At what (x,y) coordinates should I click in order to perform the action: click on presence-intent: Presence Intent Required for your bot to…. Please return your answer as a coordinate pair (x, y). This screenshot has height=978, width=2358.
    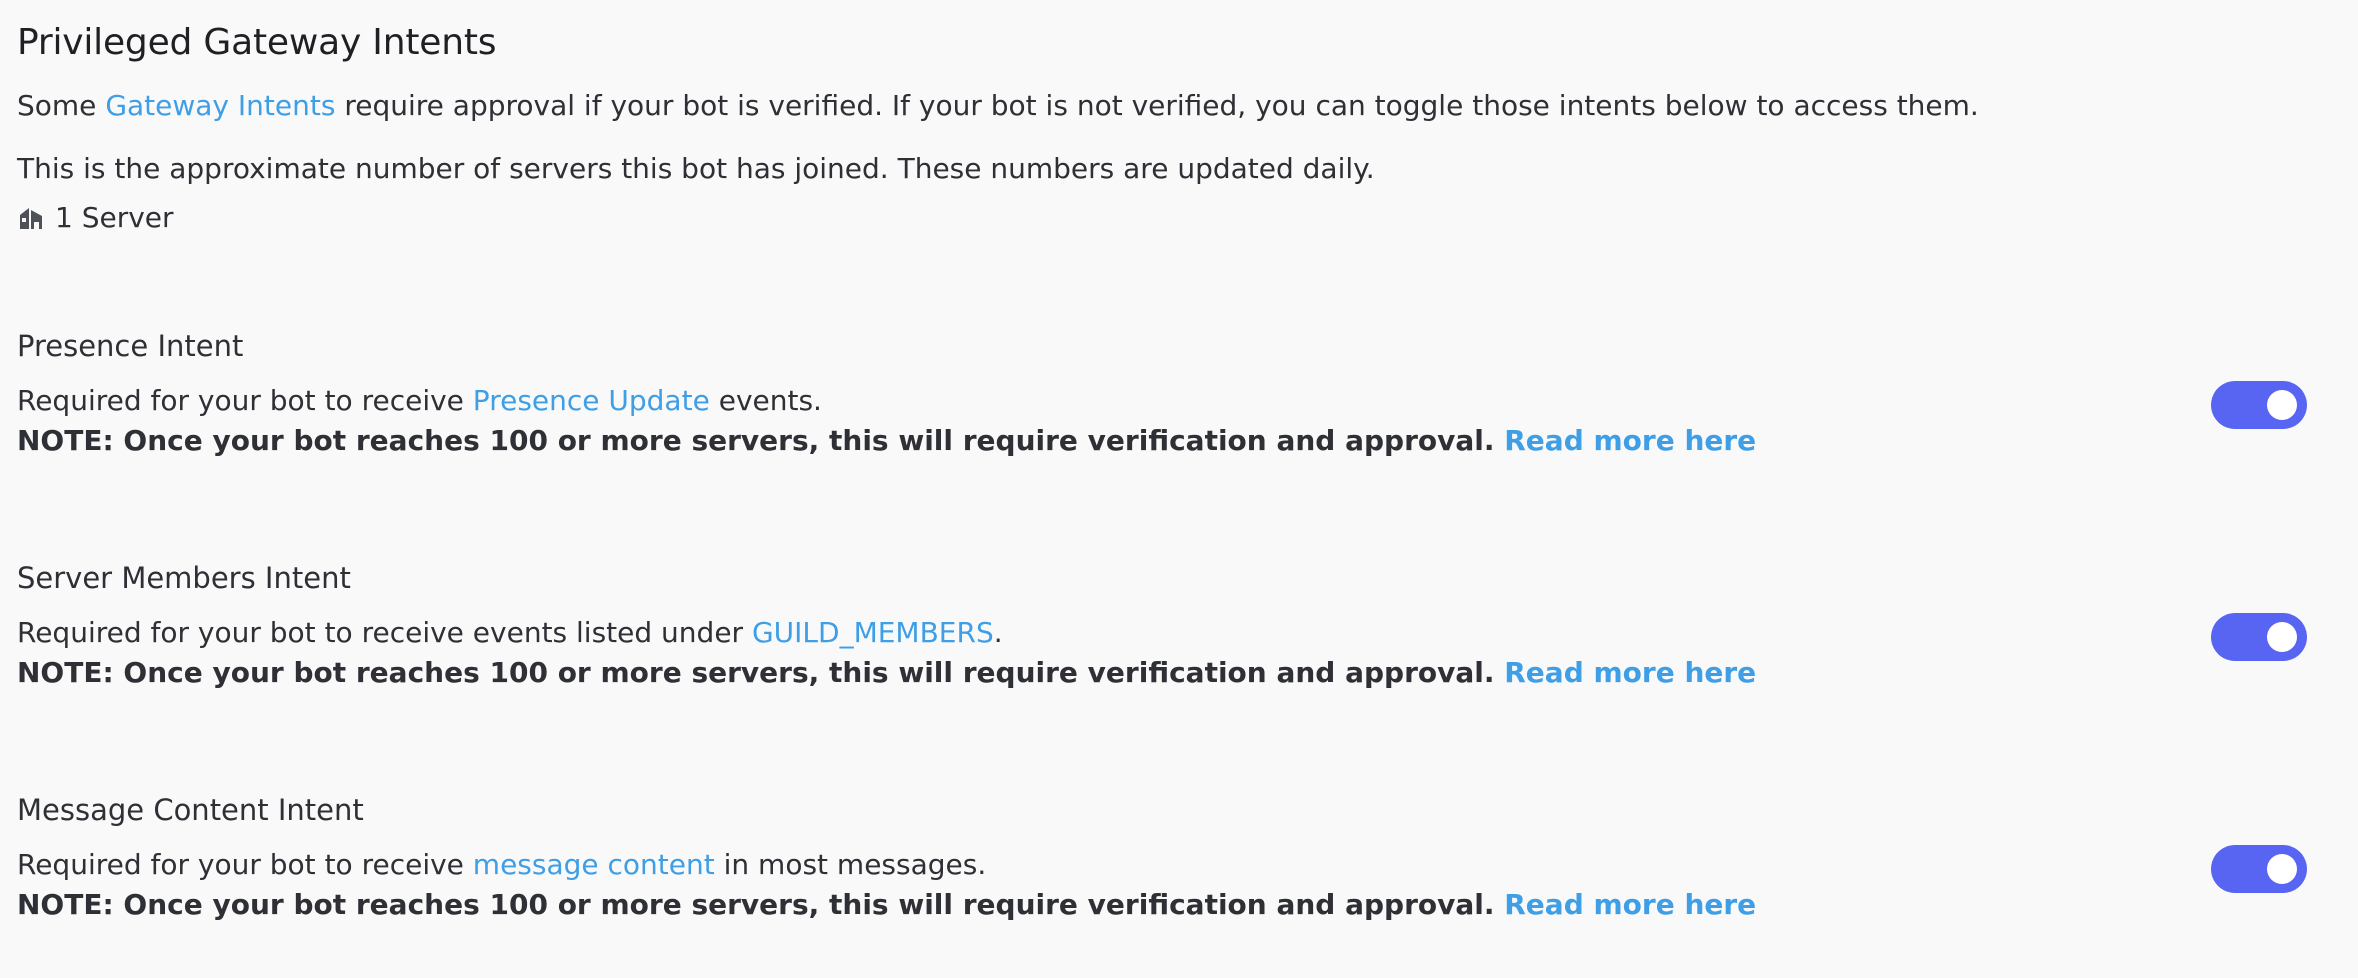
    Looking at the image, I should click on (1165, 391).